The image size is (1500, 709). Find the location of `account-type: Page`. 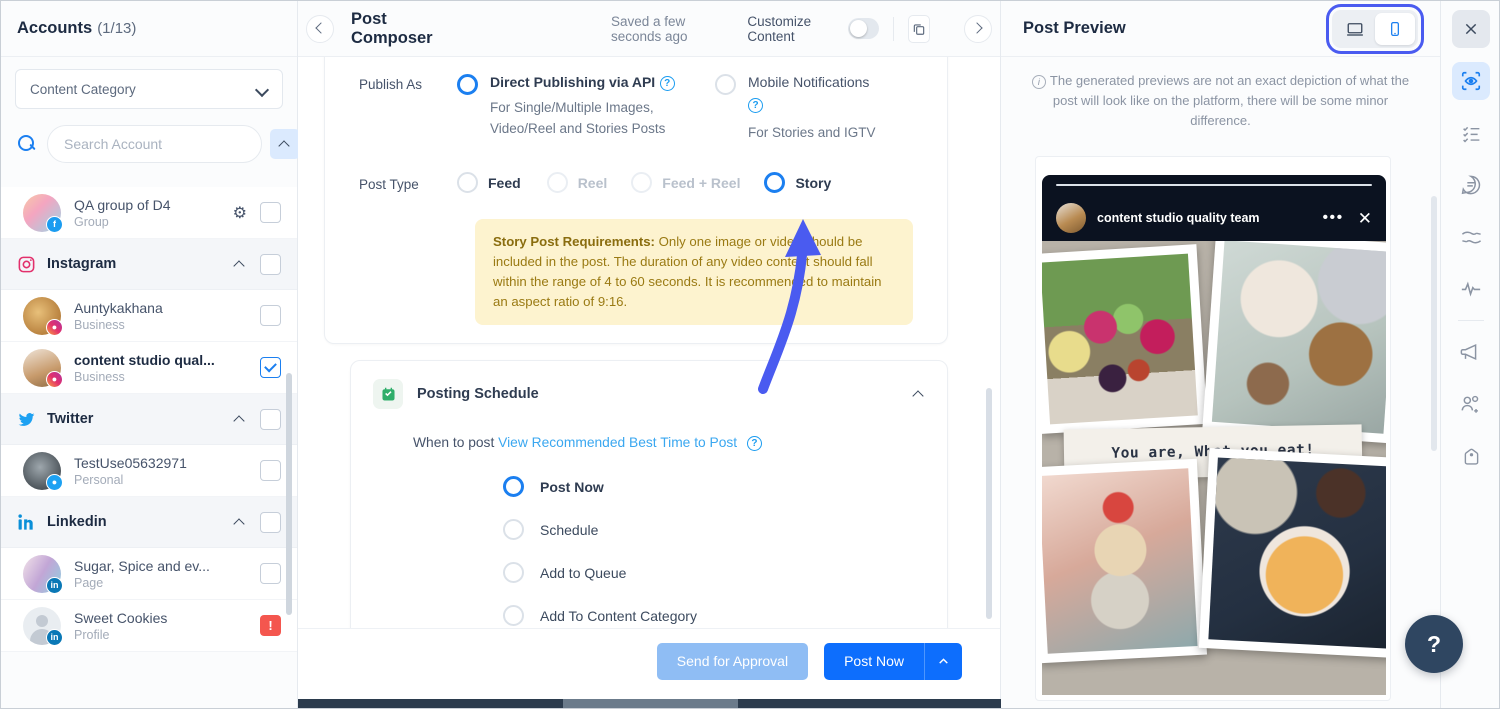

account-type: Page is located at coordinates (89, 582).